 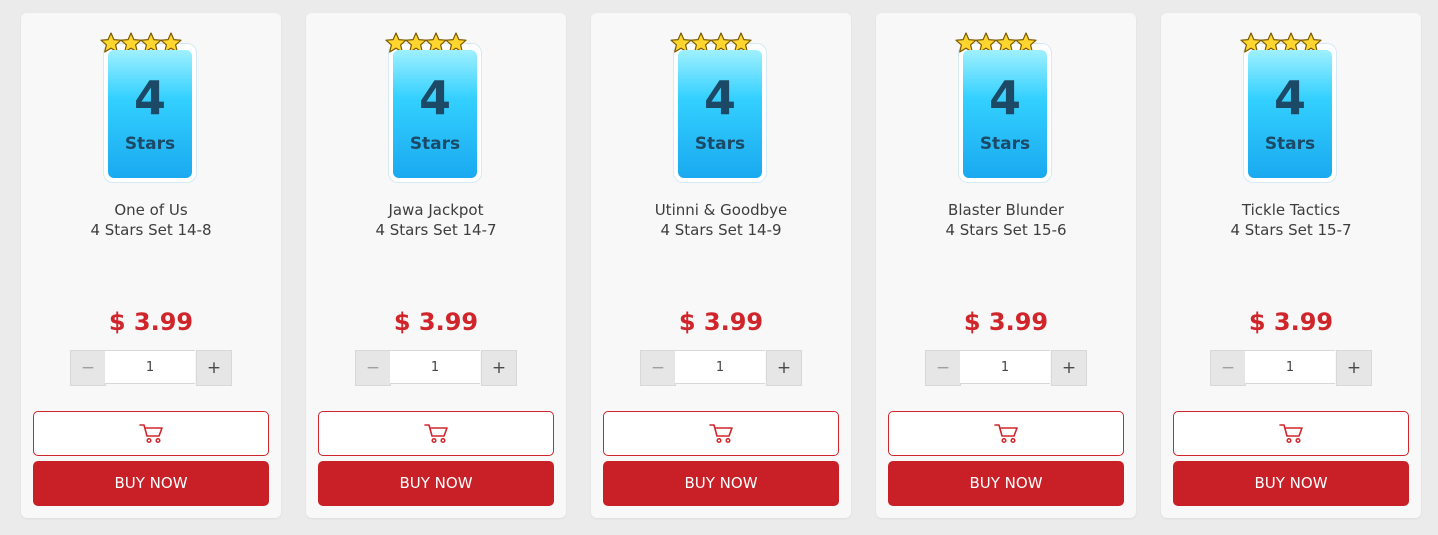 What do you see at coordinates (721, 210) in the screenshot?
I see `product-name: Utinni & Goodbye` at bounding box center [721, 210].